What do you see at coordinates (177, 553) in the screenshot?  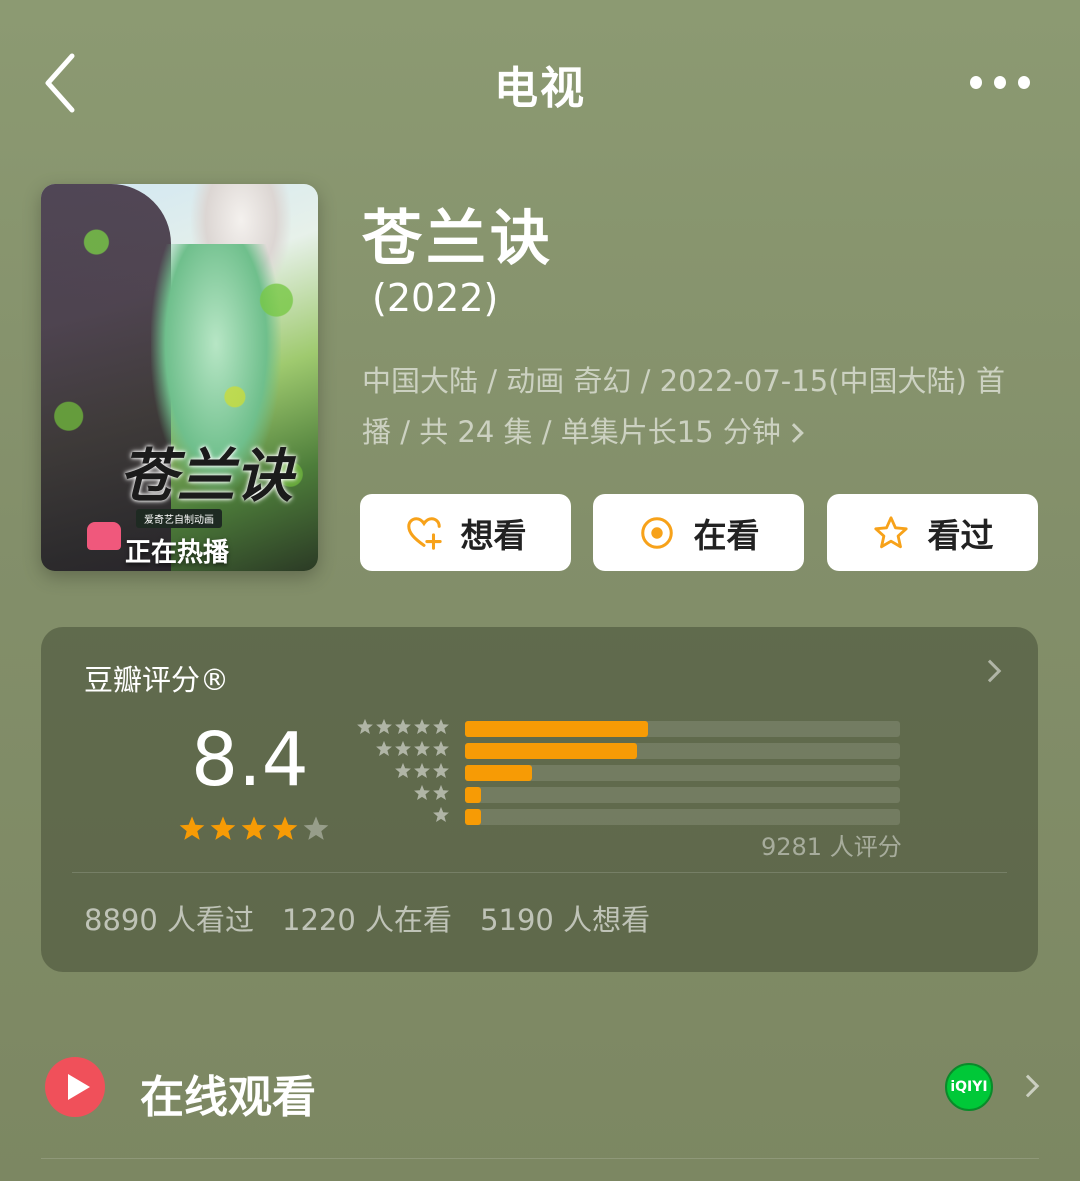 I see `poster-status: 正在热播` at bounding box center [177, 553].